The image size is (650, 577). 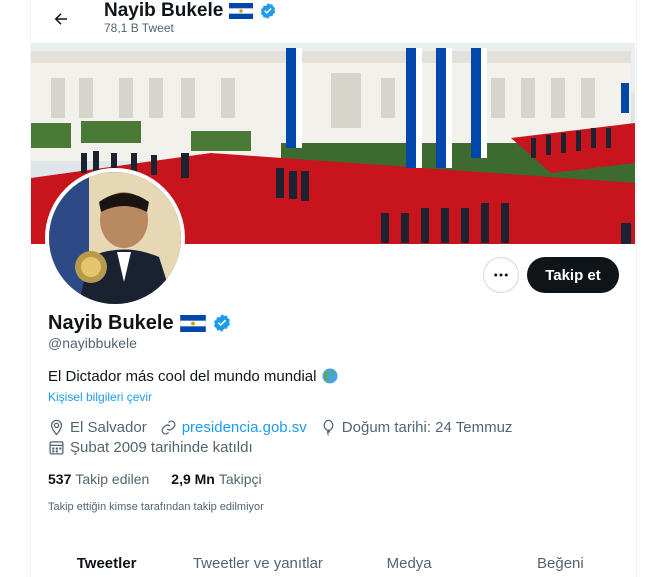 What do you see at coordinates (112, 479) in the screenshot?
I see `following-label: Takip edilen` at bounding box center [112, 479].